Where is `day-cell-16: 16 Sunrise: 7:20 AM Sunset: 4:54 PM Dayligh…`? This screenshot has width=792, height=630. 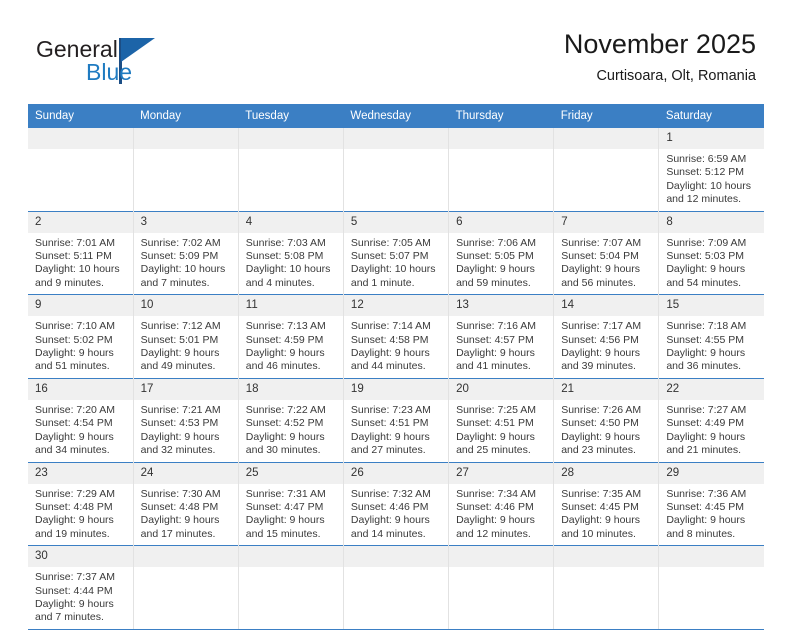 day-cell-16: 16 Sunrise: 7:20 AM Sunset: 4:54 PM Dayligh… is located at coordinates (81, 419).